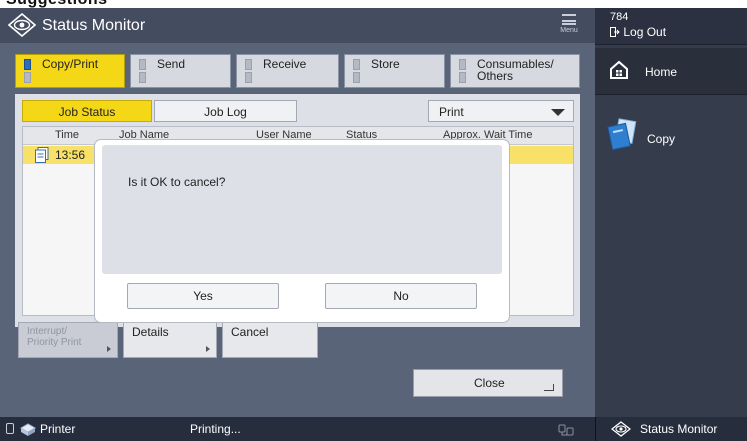 This screenshot has width=747, height=441. What do you see at coordinates (177, 182) in the screenshot?
I see `dialog-message: Is it OK to cancel?` at bounding box center [177, 182].